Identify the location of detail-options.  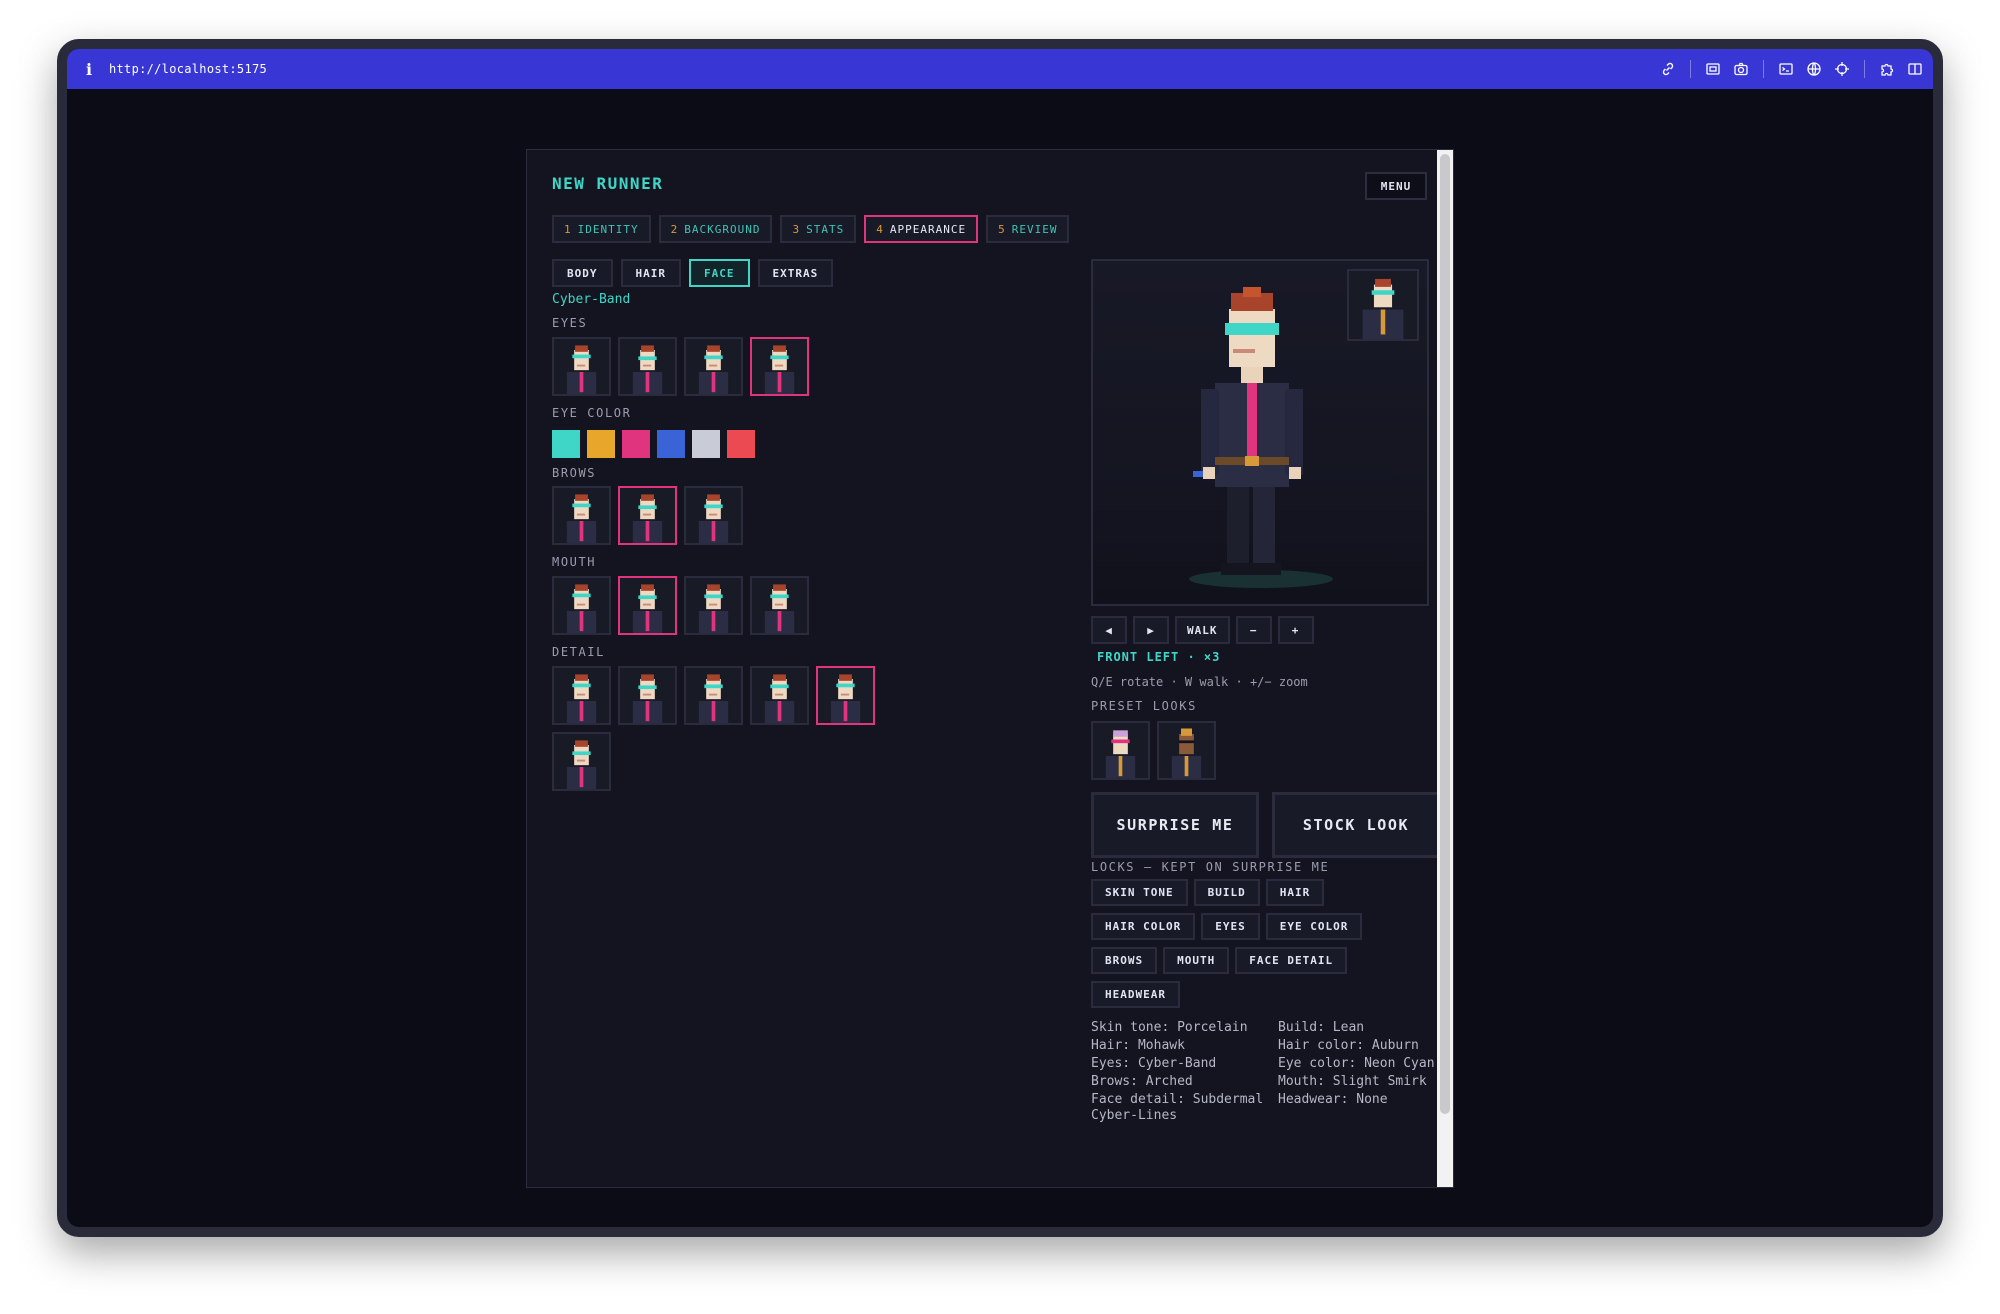
(722, 728).